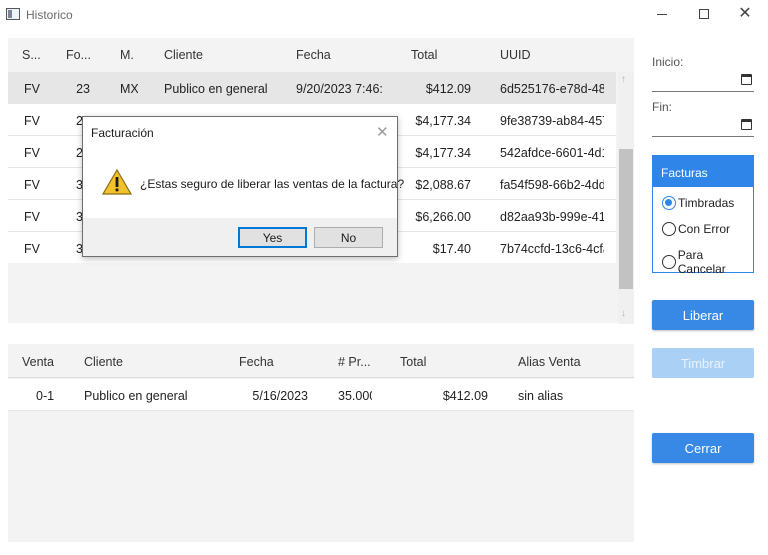 The width and height of the screenshot is (768, 555). I want to click on warning-icon, so click(117, 182).